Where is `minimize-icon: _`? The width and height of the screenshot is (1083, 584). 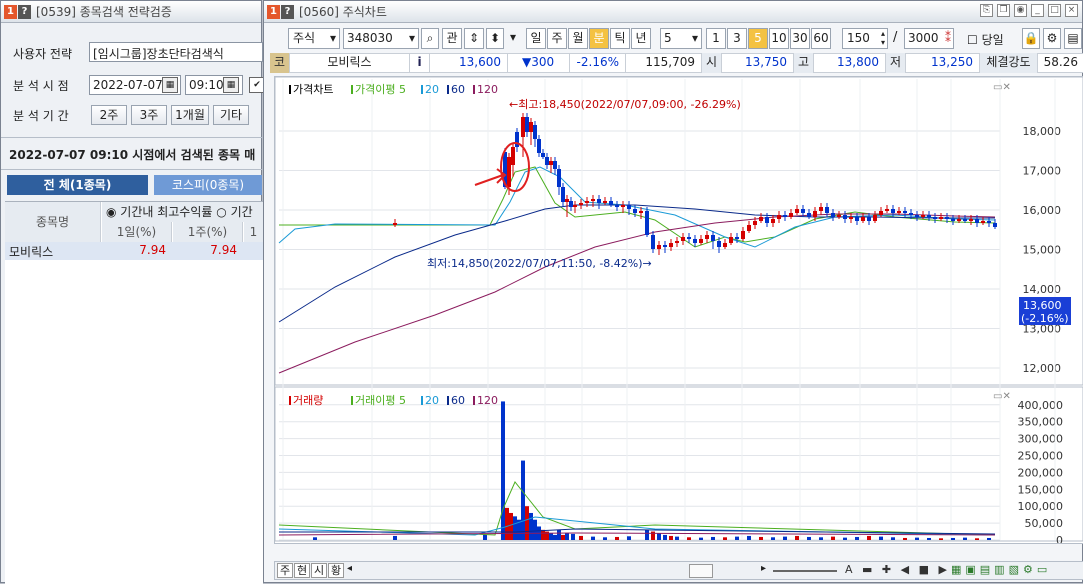 minimize-icon: _ is located at coordinates (1037, 10).